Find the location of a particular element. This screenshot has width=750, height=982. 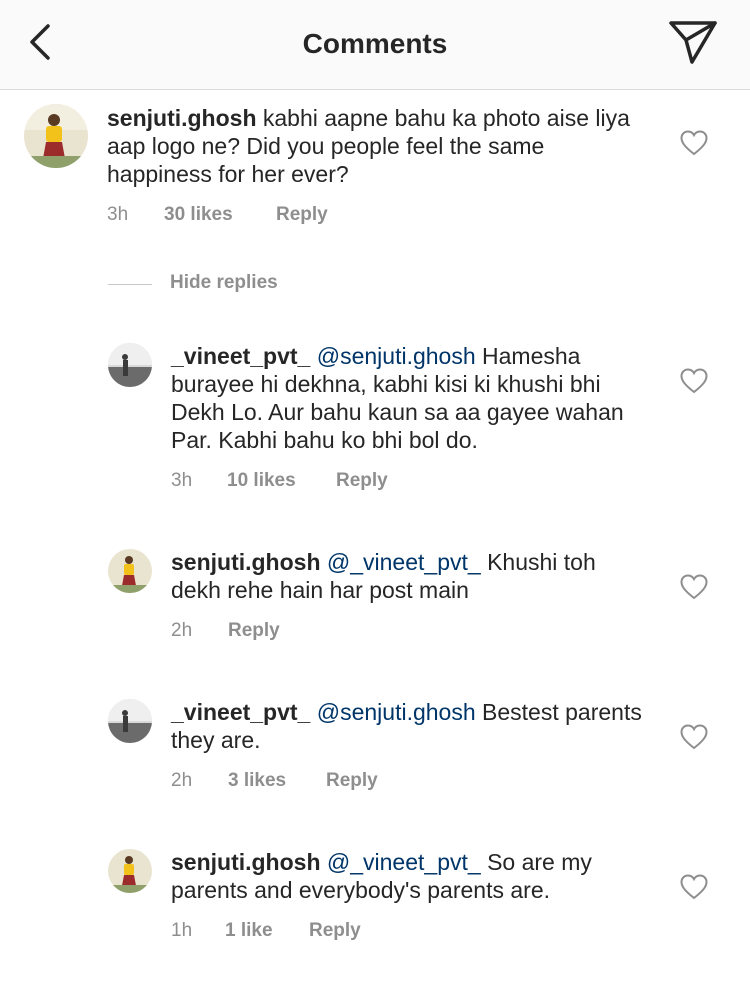

comment-likes: 10 likes is located at coordinates (261, 481).